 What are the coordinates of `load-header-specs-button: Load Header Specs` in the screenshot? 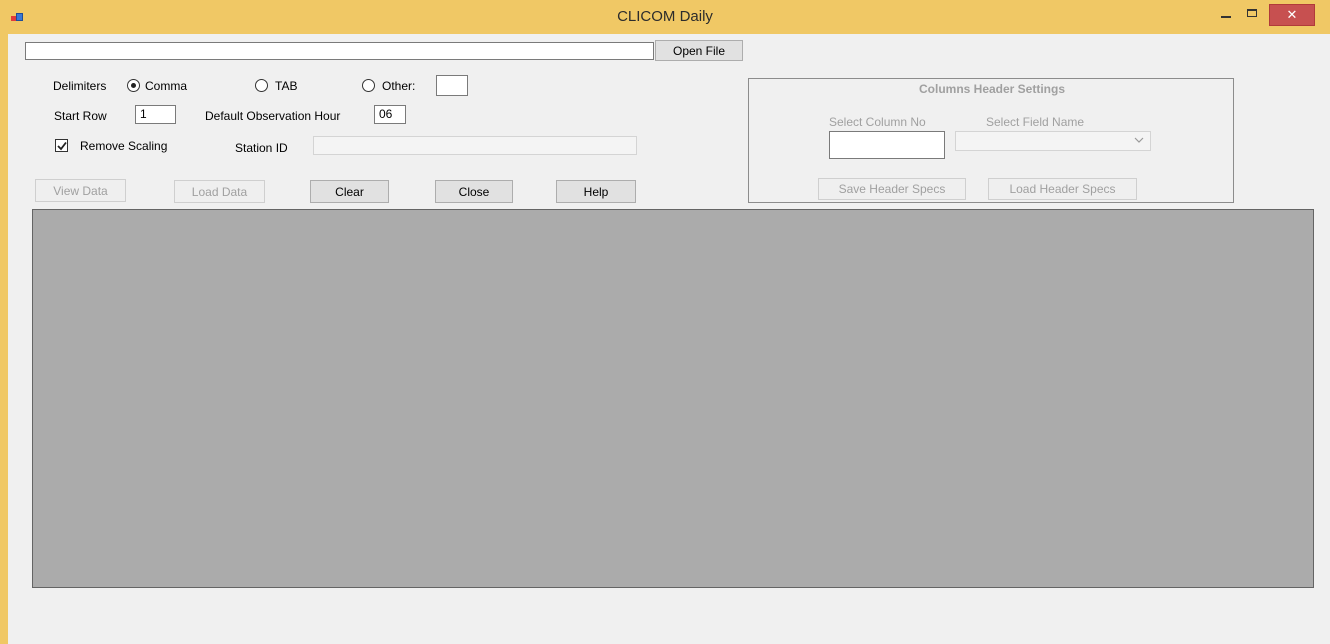 It's located at (1062, 189).